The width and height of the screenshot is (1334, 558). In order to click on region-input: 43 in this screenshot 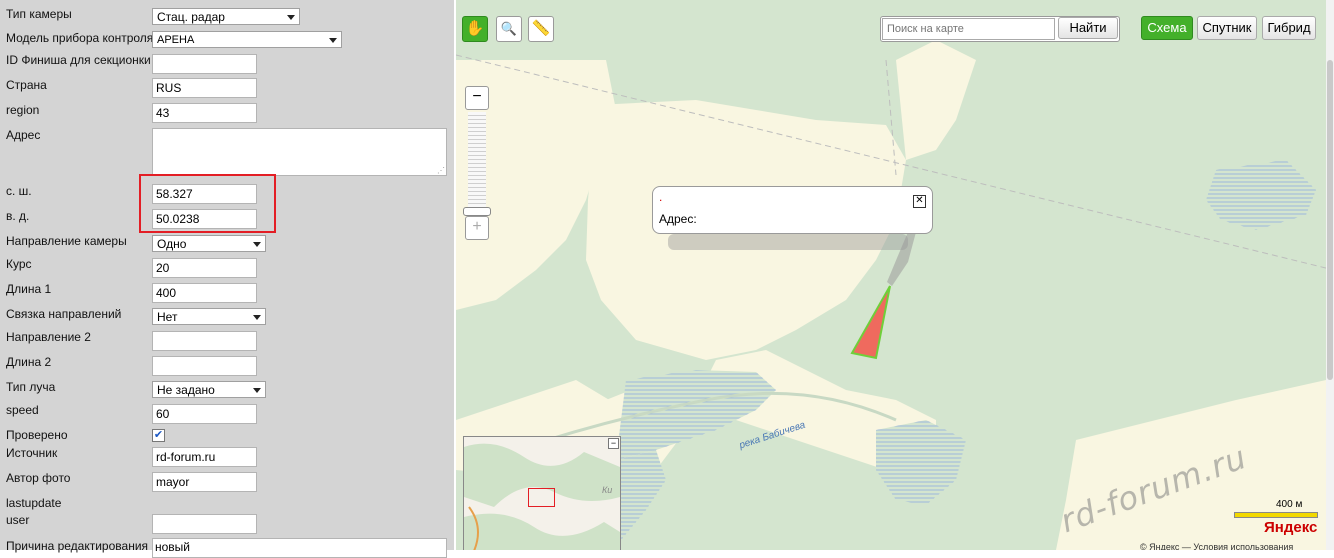, I will do `click(204, 113)`.